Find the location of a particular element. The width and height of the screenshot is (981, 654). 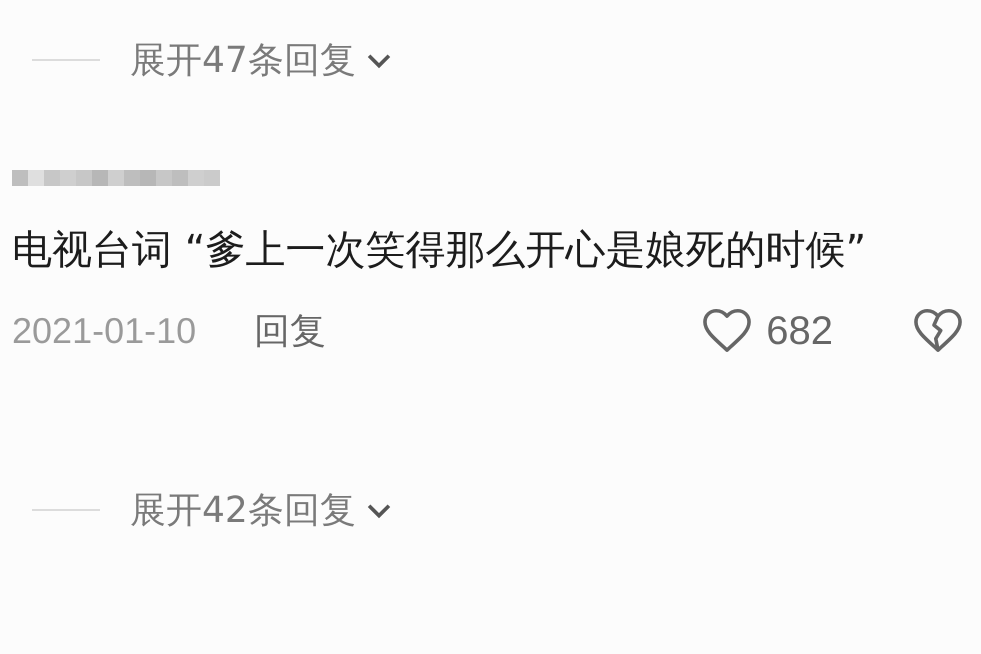

comment-date: 2021-01-10 is located at coordinates (104, 331).